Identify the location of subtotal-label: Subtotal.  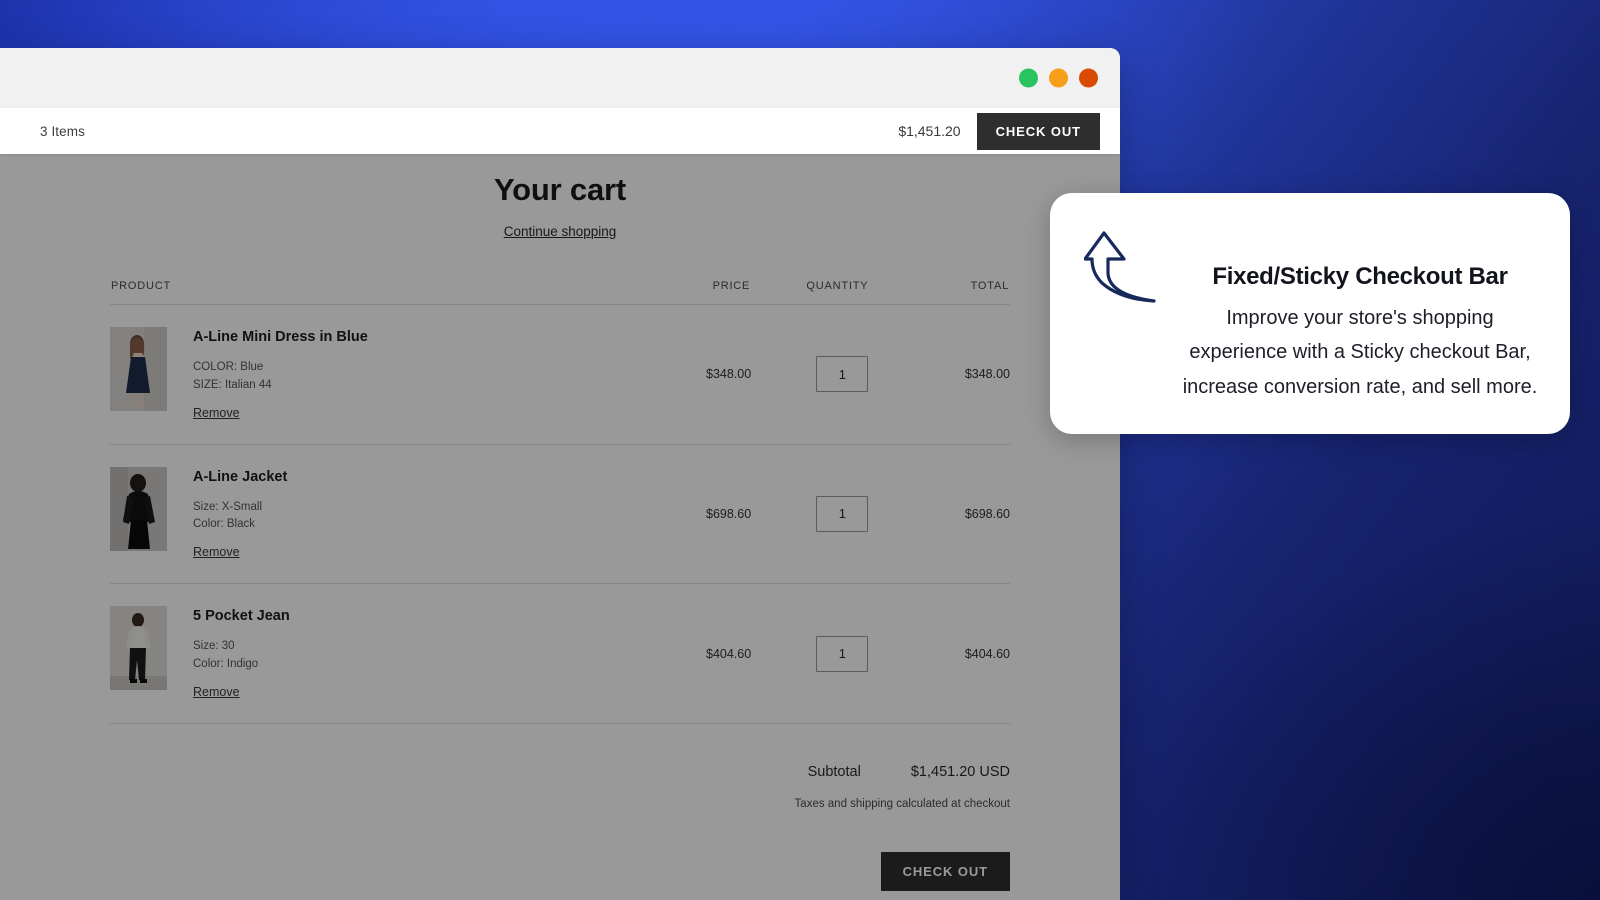
(834, 771).